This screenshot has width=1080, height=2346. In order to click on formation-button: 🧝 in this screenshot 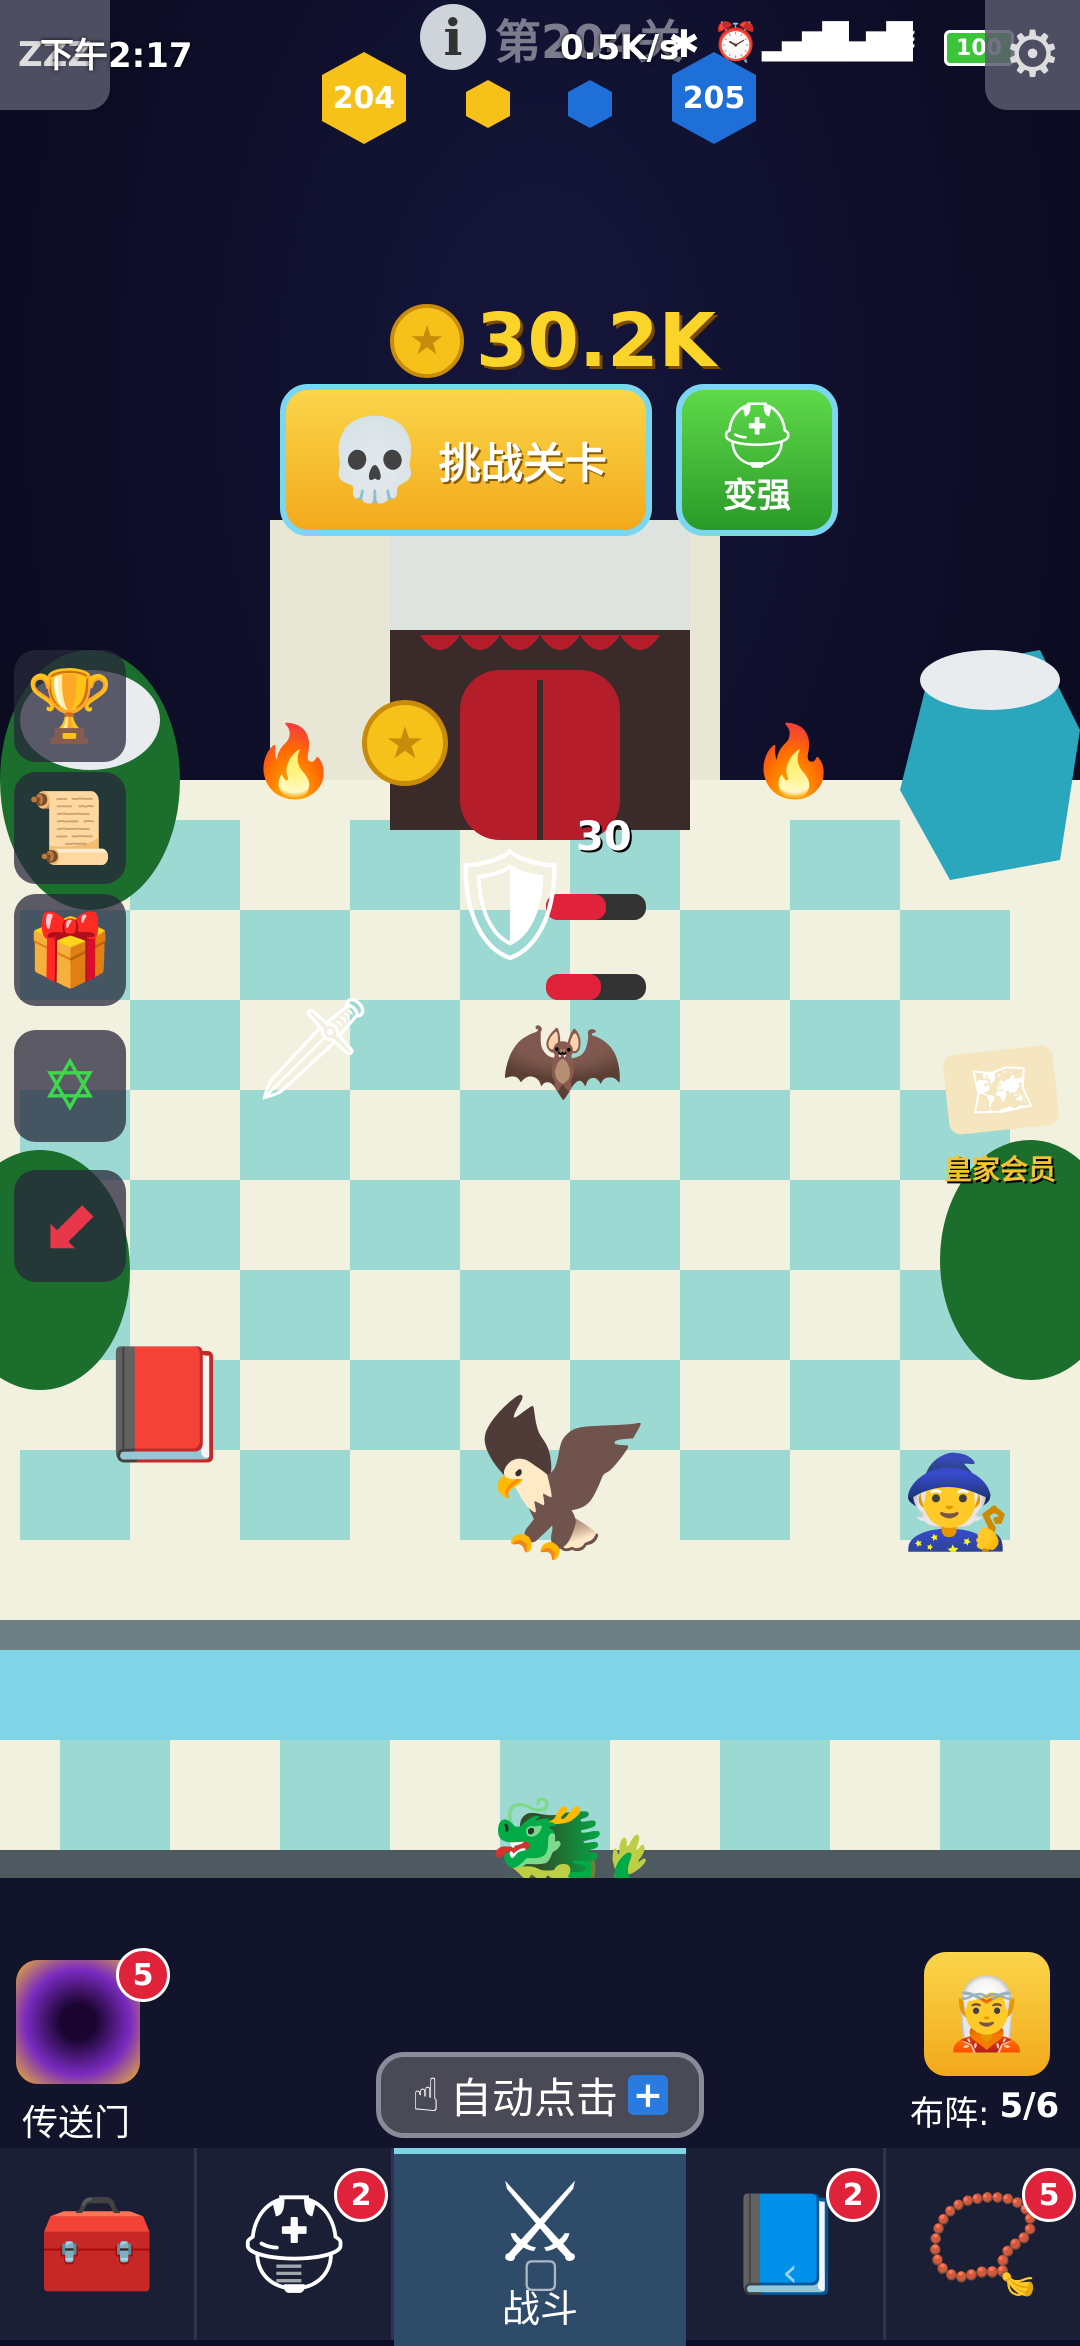, I will do `click(987, 2014)`.